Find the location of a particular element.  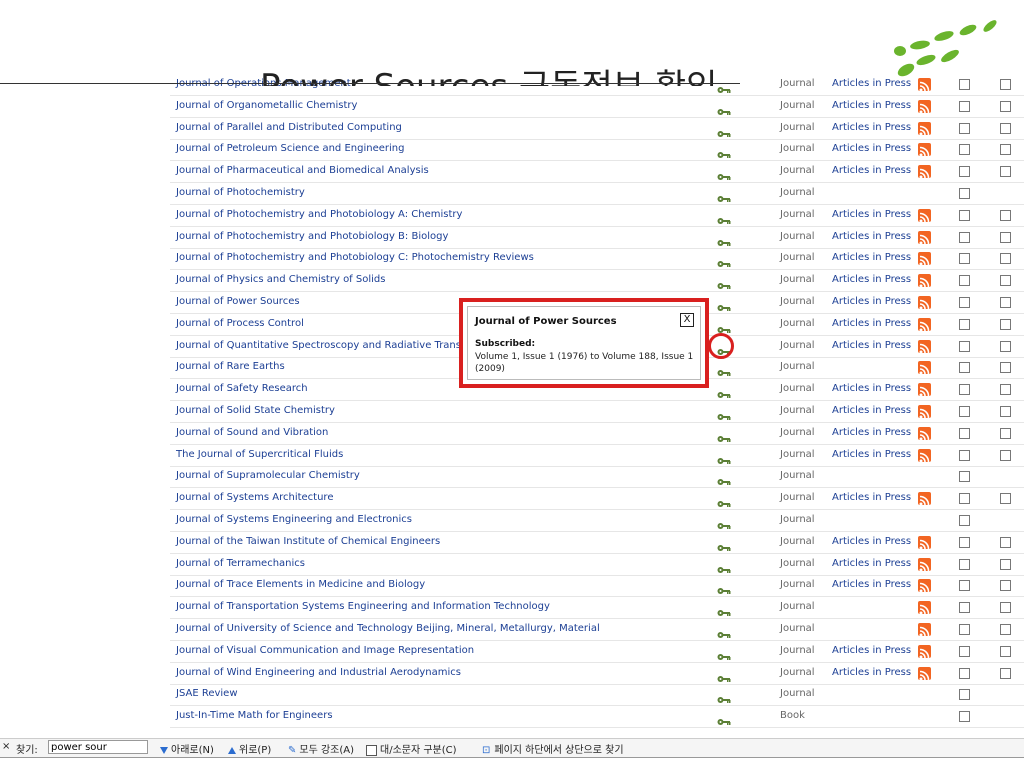

find-input is located at coordinates (98, 747).